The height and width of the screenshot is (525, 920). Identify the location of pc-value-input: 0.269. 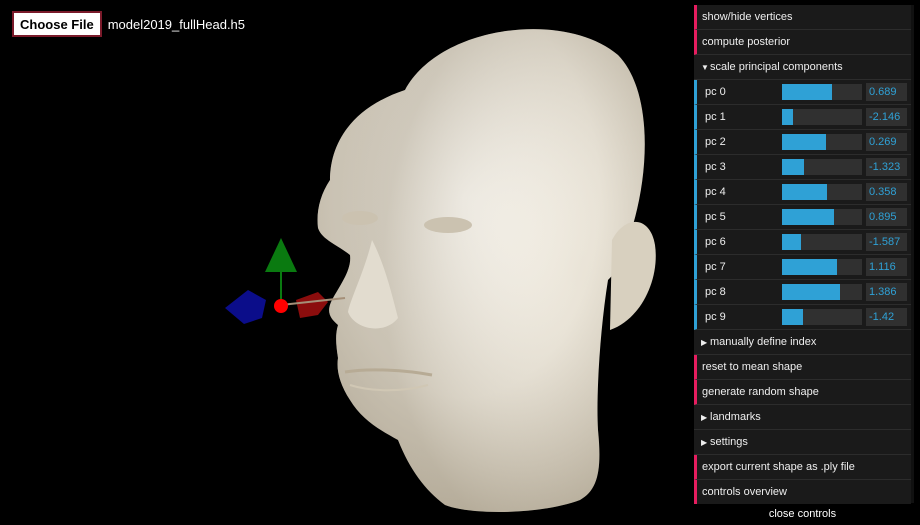
(886, 142).